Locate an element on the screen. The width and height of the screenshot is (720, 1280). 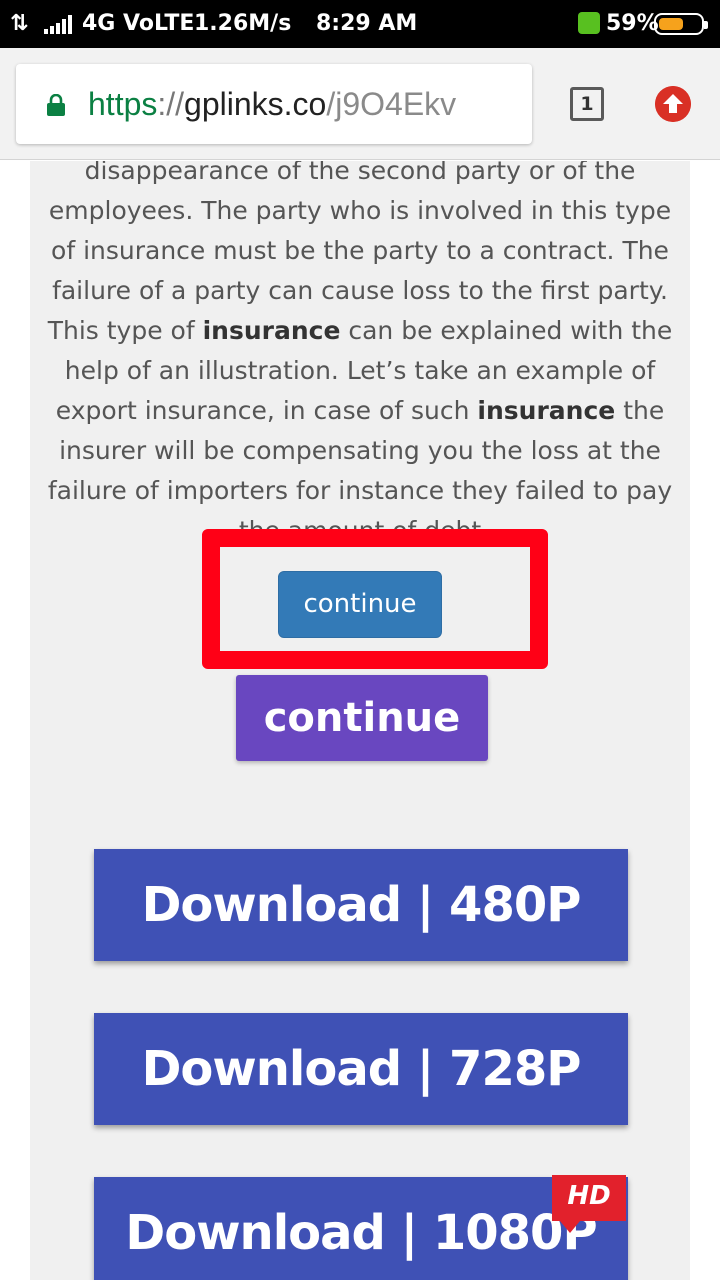
address-bar: https://gplinks.co/j9O4Ekv is located at coordinates (274, 104).